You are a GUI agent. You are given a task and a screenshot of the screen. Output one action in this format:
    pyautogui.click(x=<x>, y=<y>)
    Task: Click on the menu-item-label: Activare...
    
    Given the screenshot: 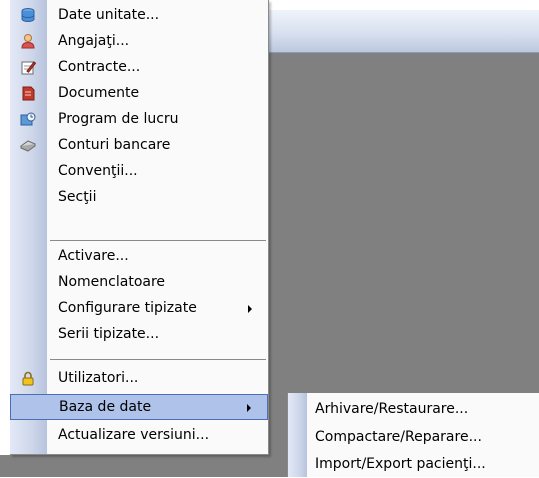 What is the action you would take?
    pyautogui.click(x=93, y=256)
    